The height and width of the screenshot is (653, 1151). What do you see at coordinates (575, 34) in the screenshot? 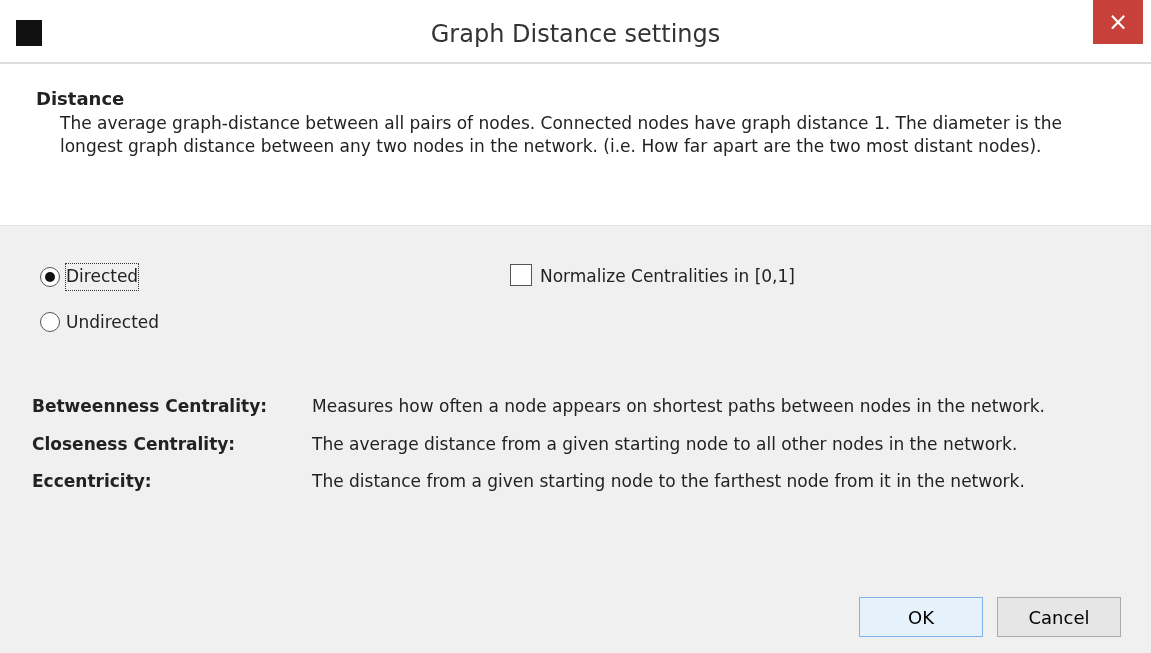
I see `window-title: Graph Distance settings` at bounding box center [575, 34].